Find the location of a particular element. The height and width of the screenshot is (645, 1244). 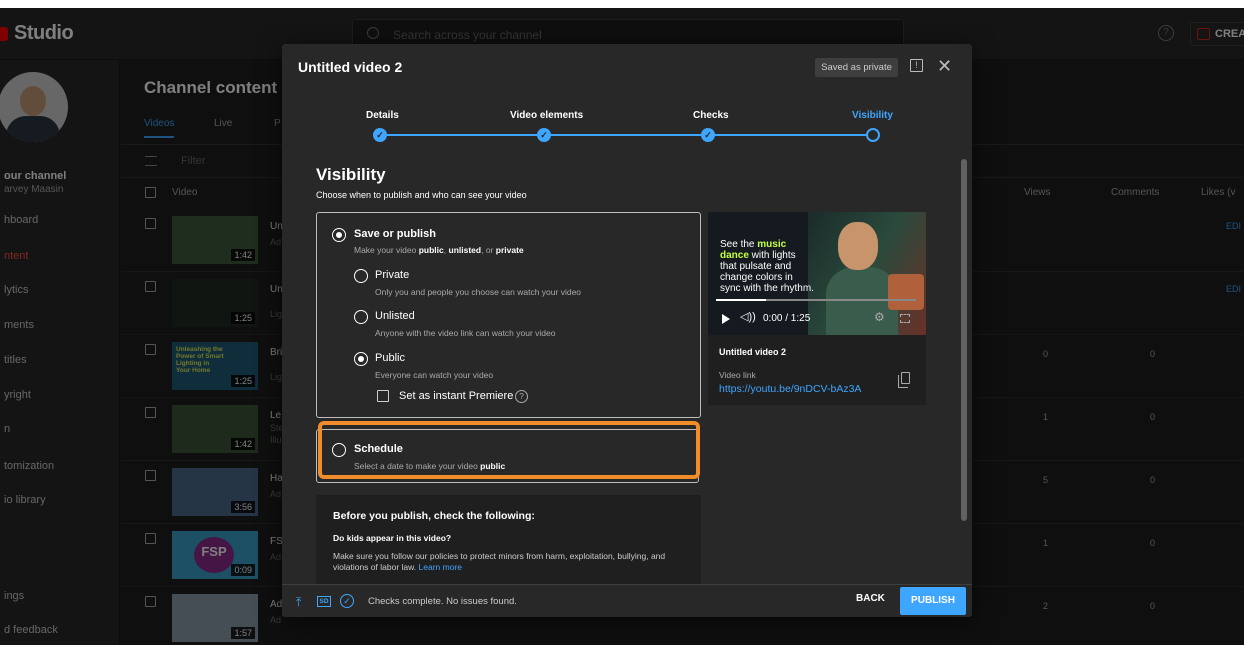

top-margin is located at coordinates (622, 4).